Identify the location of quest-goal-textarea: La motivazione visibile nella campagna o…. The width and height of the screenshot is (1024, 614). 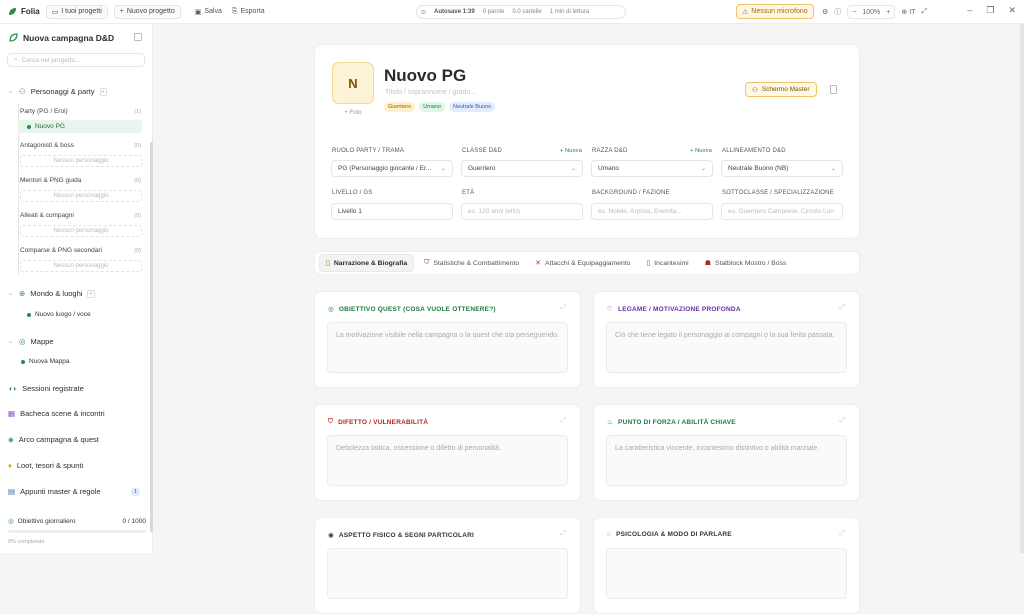
(447, 347).